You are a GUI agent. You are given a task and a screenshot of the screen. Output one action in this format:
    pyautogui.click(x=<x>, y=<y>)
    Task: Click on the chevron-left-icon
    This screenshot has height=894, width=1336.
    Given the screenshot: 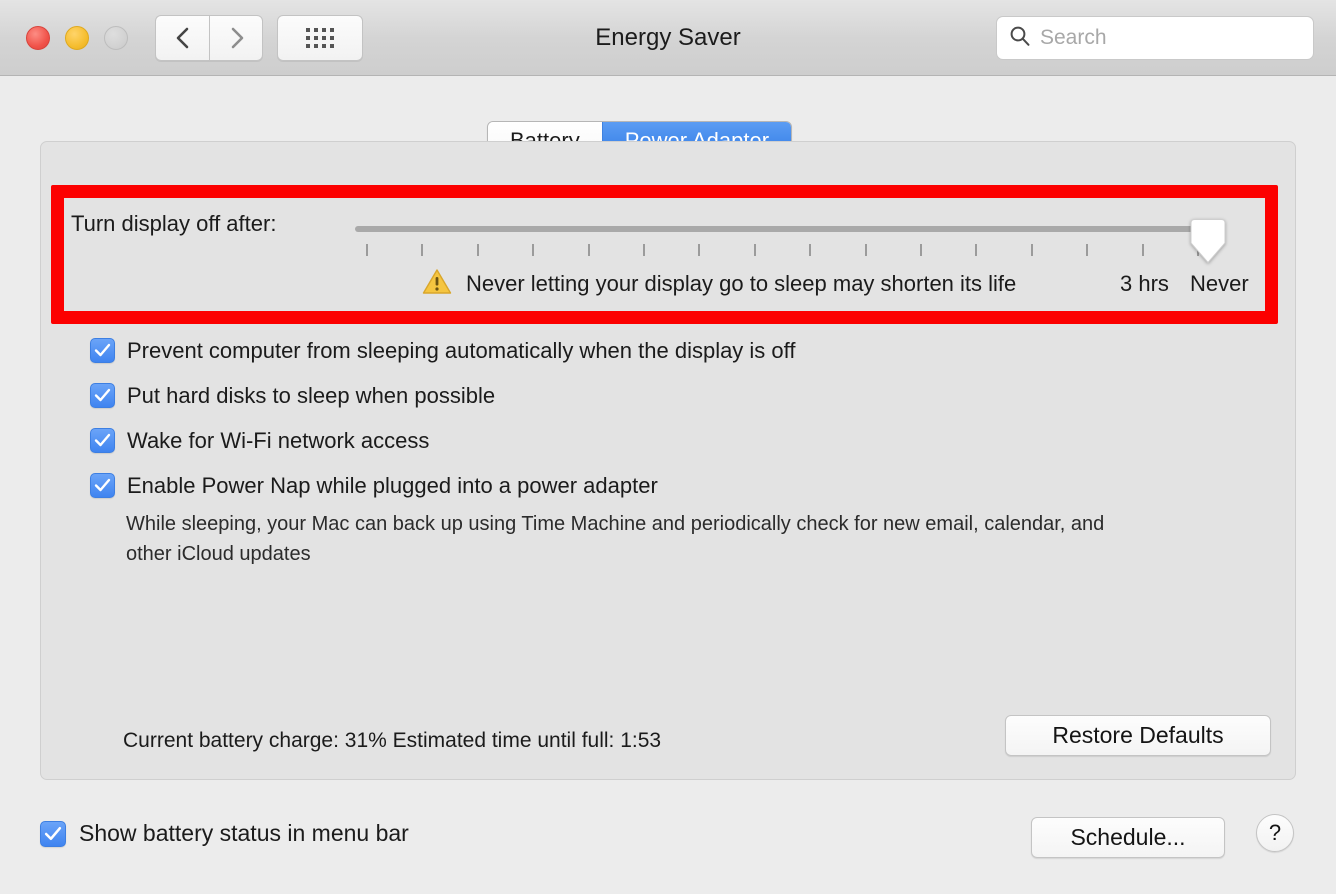 What is the action you would take?
    pyautogui.click(x=182, y=38)
    